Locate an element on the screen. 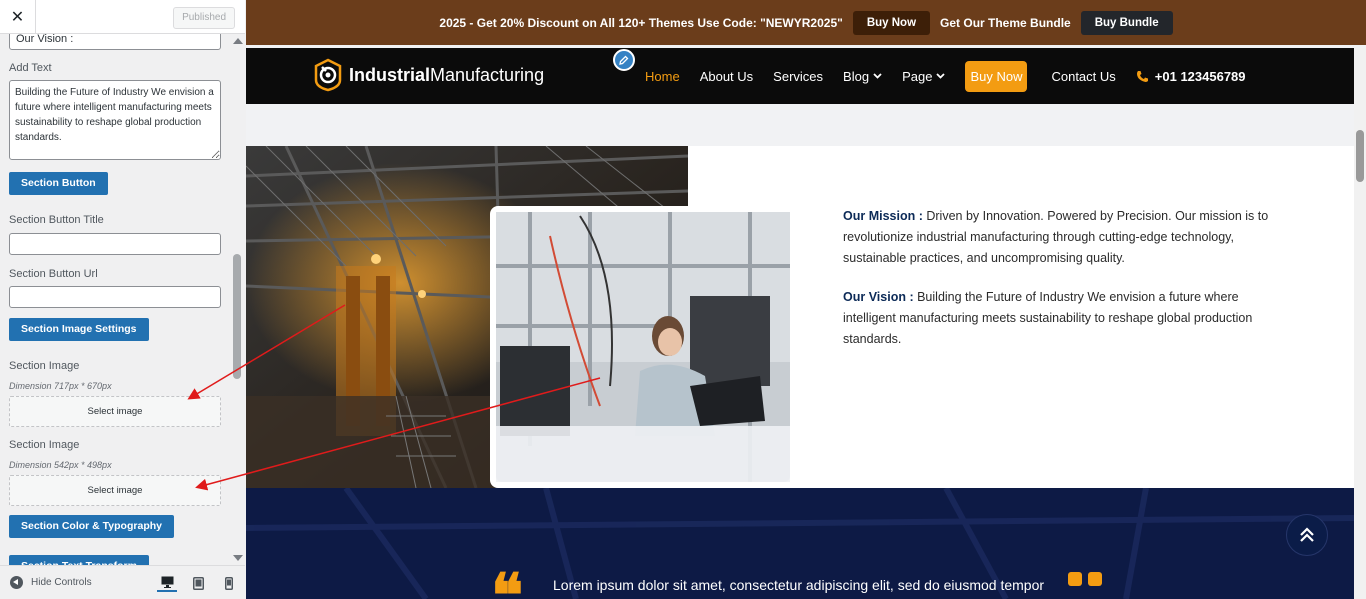 The image size is (1366, 599). customizer-scrollbar is located at coordinates (237, 299).